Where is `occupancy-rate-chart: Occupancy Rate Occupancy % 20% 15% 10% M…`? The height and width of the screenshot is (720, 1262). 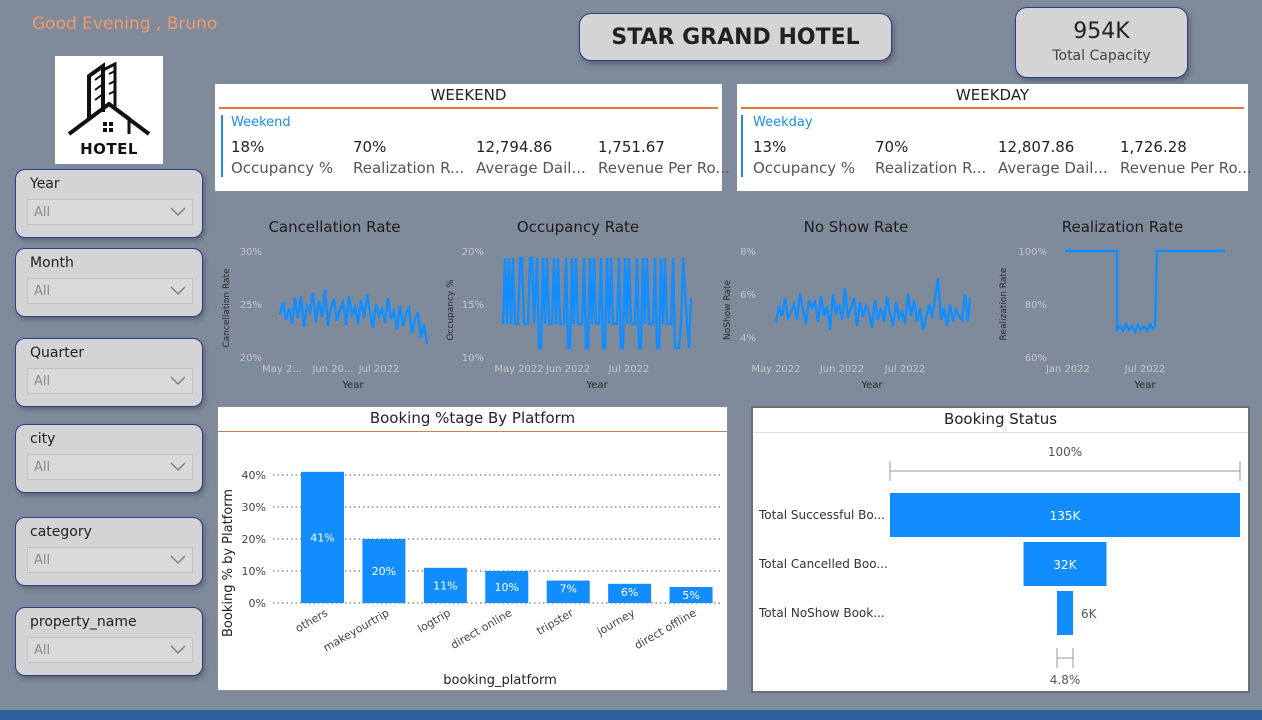 occupancy-rate-chart: Occupancy Rate Occupancy % 20% 15% 10% M… is located at coordinates (578, 306).